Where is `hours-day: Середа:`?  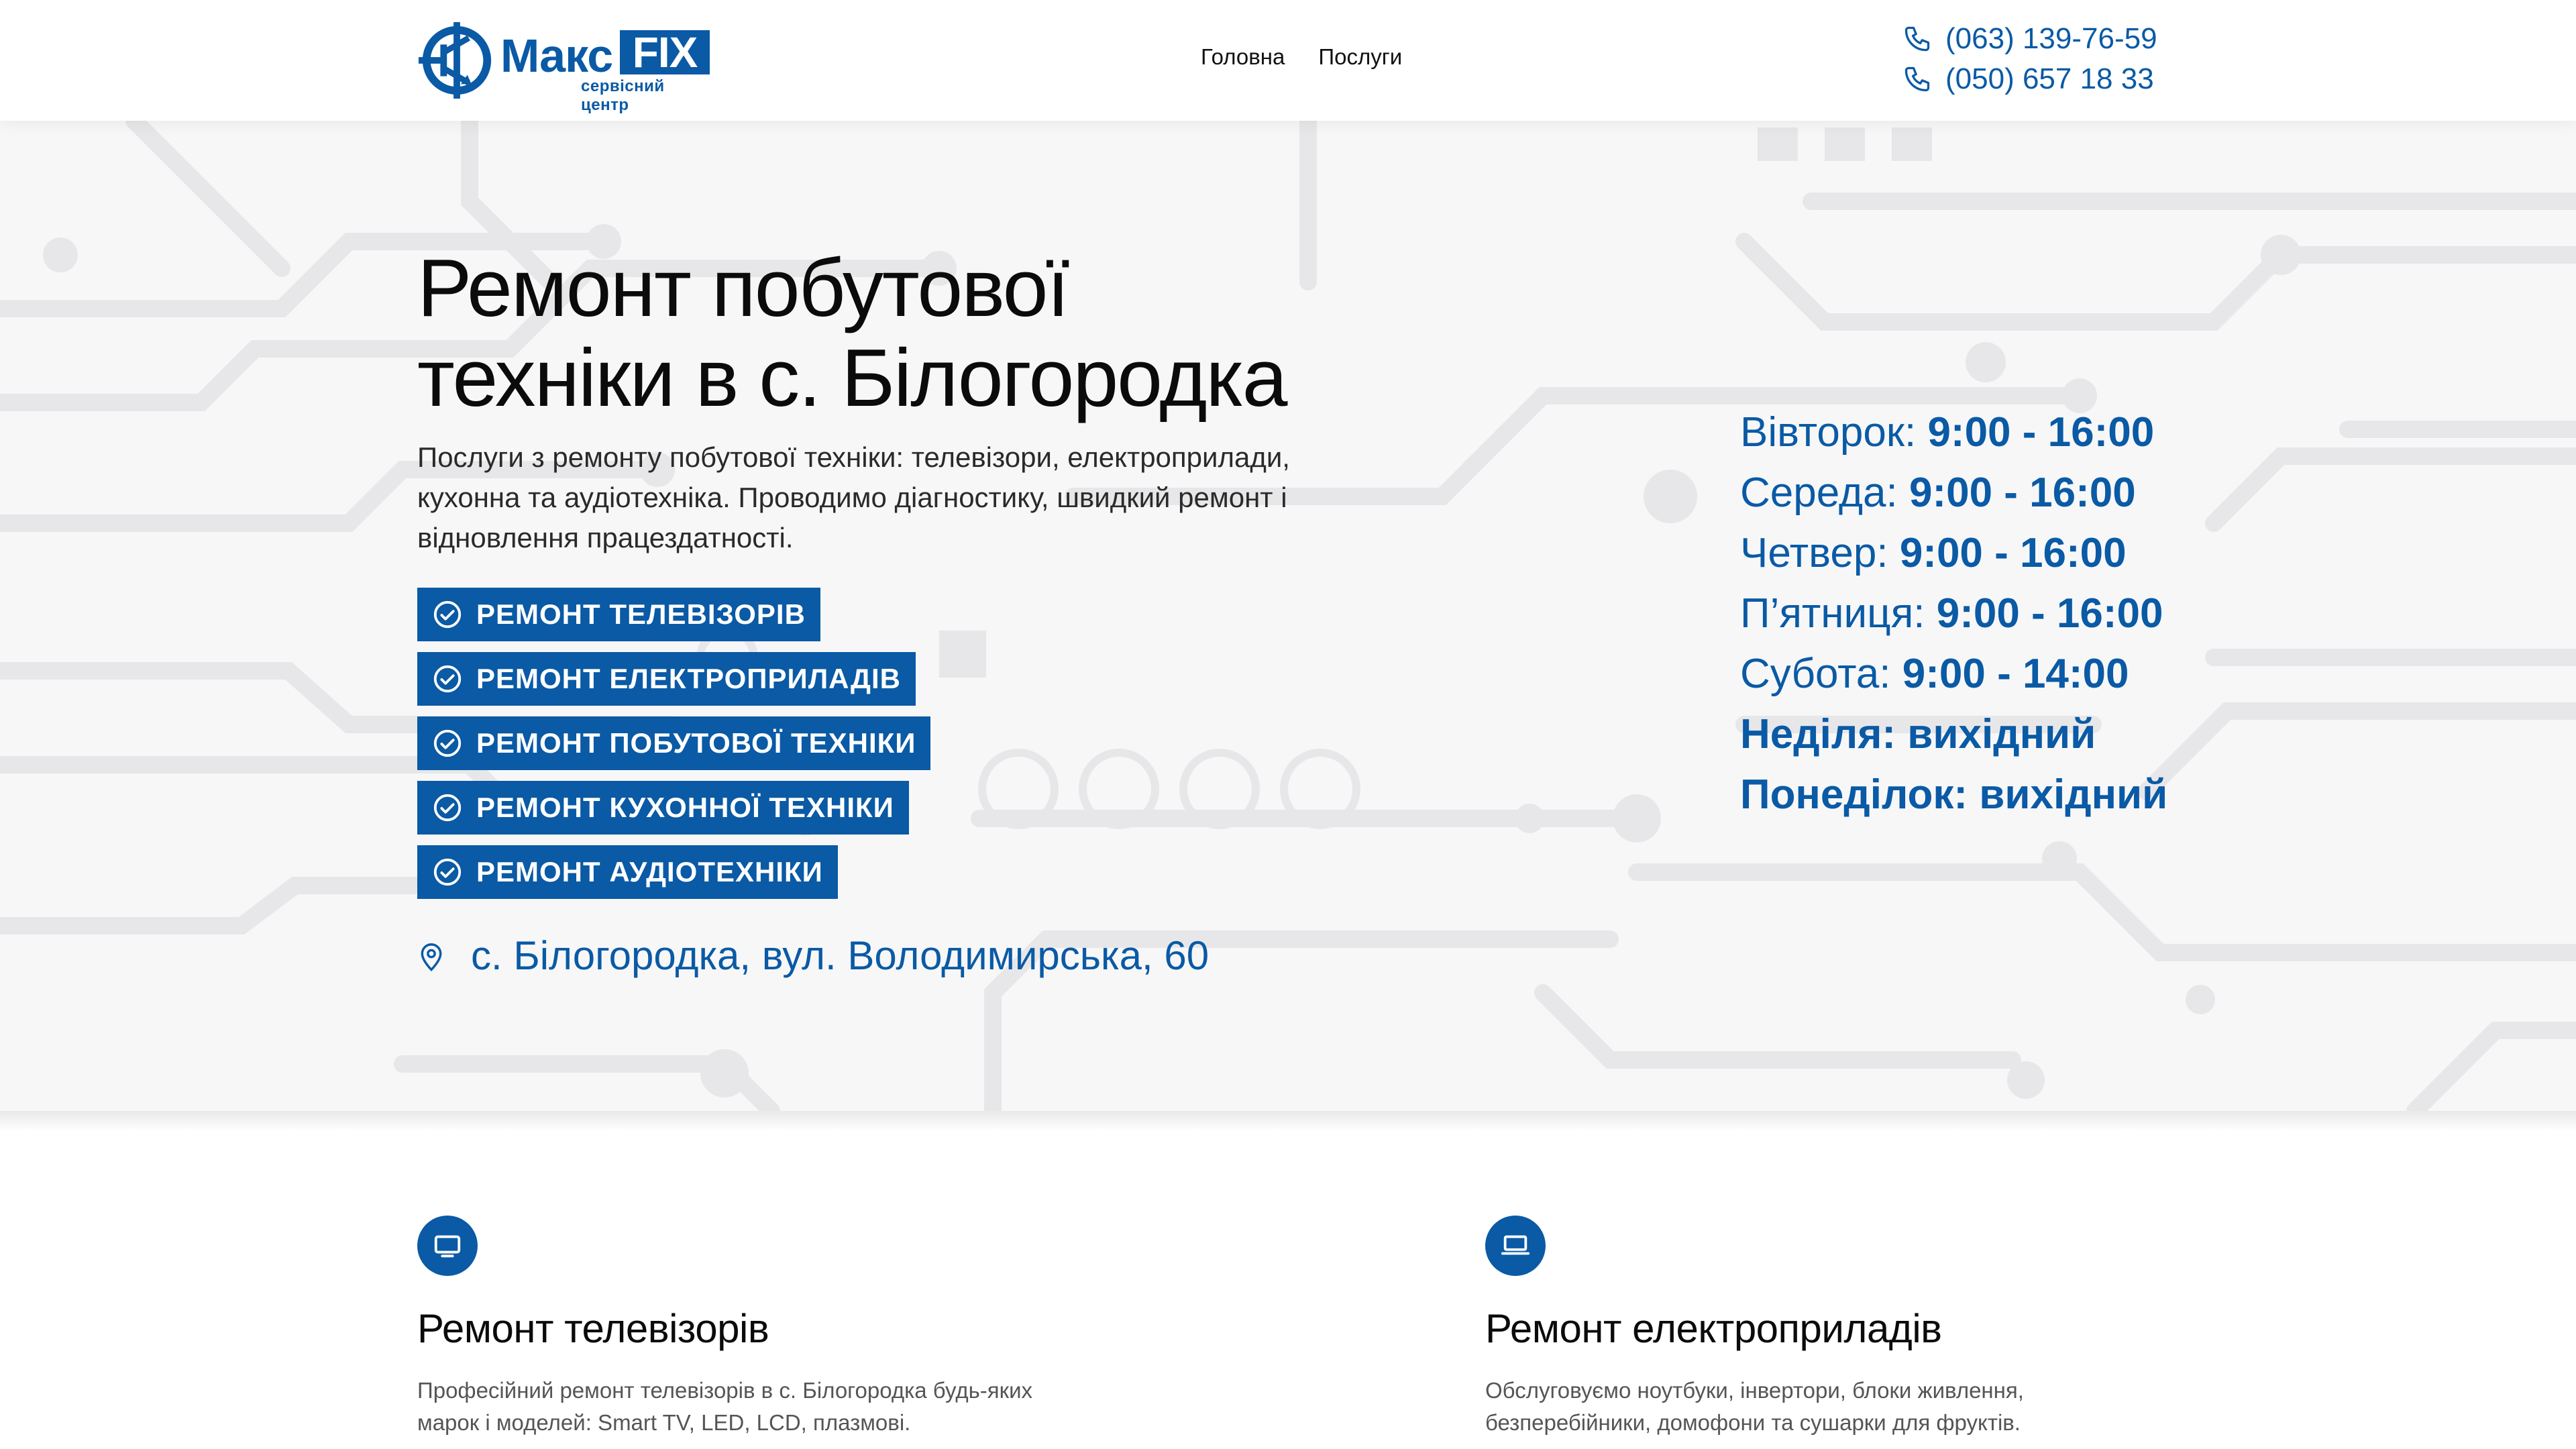
hours-day: Середа: is located at coordinates (1819, 493).